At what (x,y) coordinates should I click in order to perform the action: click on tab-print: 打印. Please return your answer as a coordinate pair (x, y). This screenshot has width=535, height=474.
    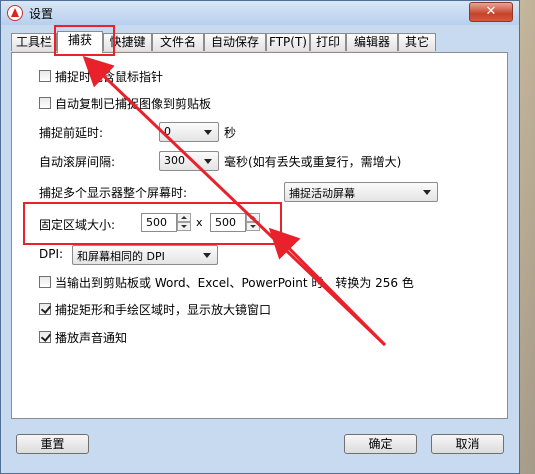
    Looking at the image, I should click on (328, 42).